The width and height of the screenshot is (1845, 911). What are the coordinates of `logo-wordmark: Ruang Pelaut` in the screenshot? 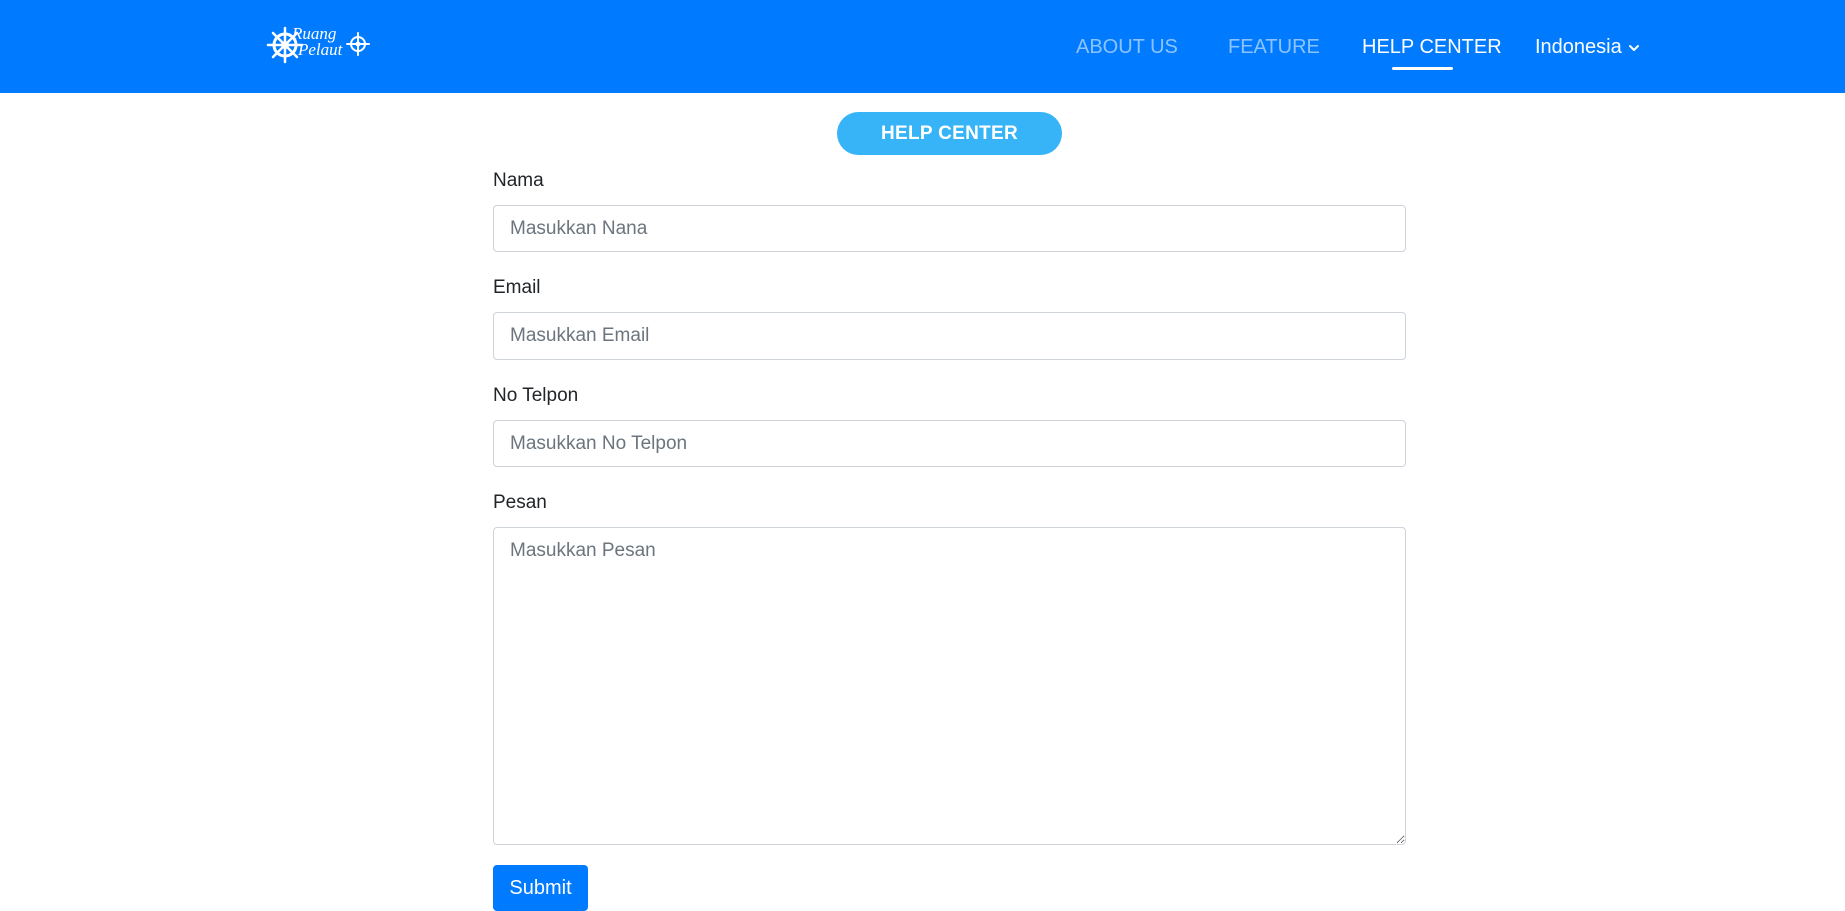 It's located at (317, 42).